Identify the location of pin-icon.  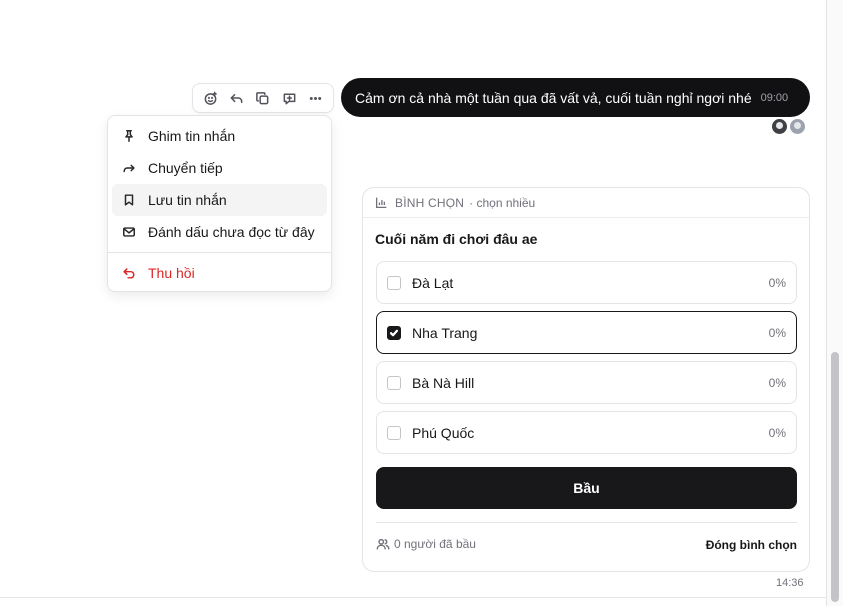
(129, 136).